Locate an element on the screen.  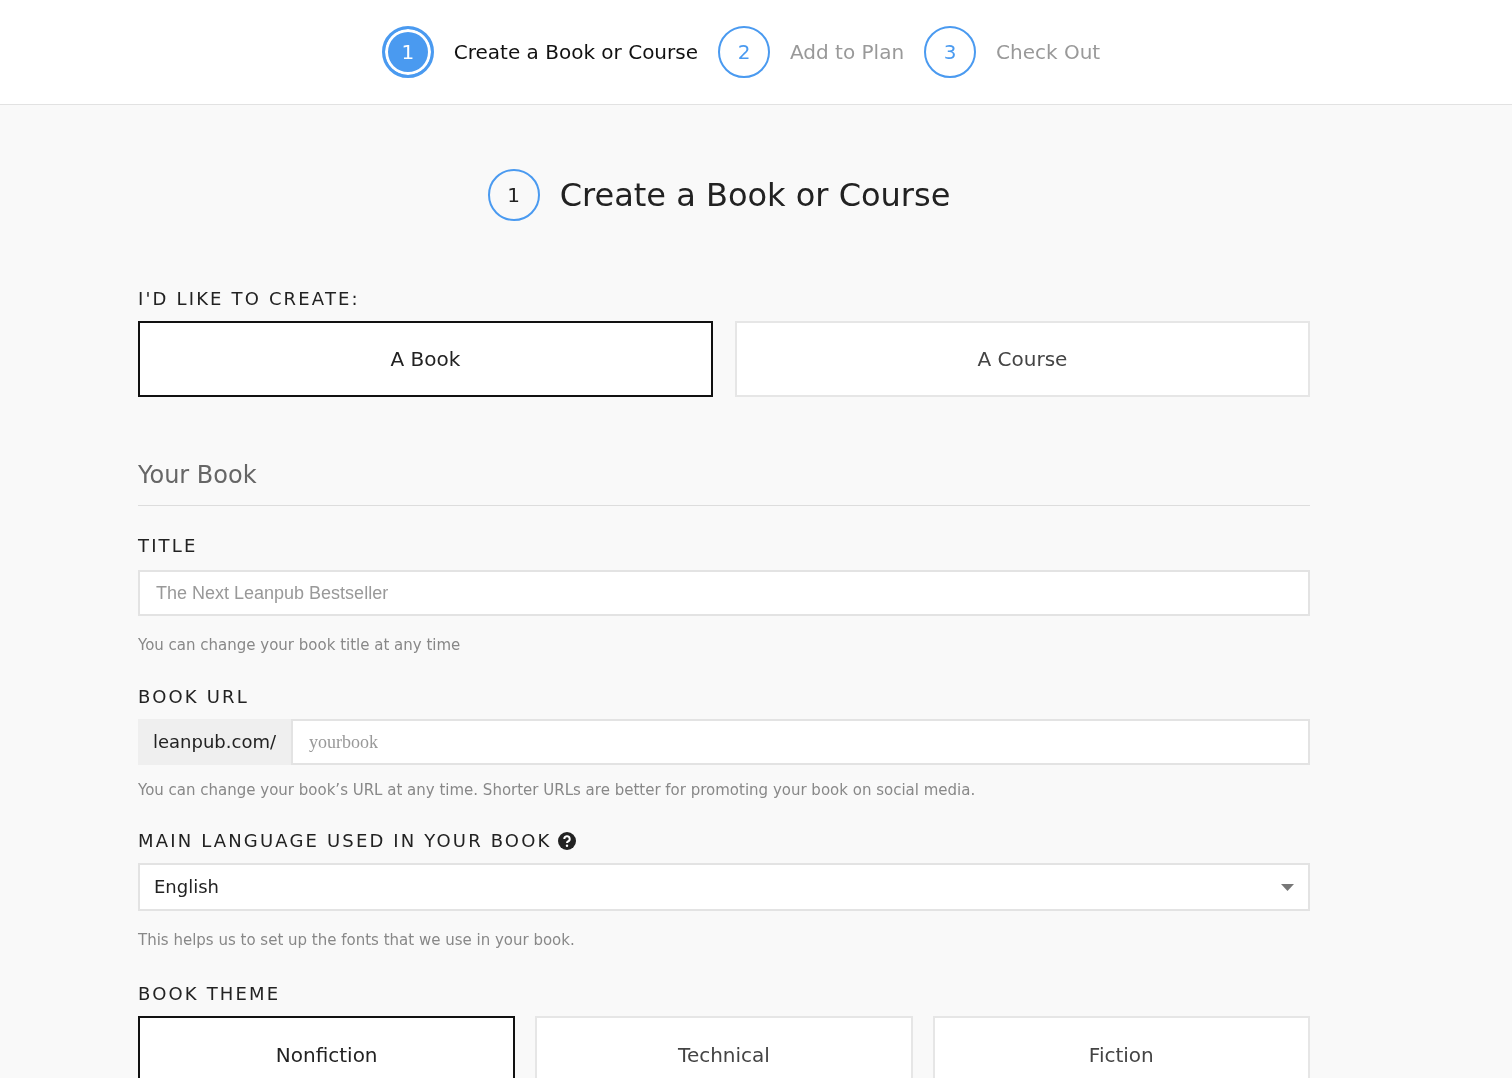
choice-button: Nonfiction is located at coordinates (327, 1046).